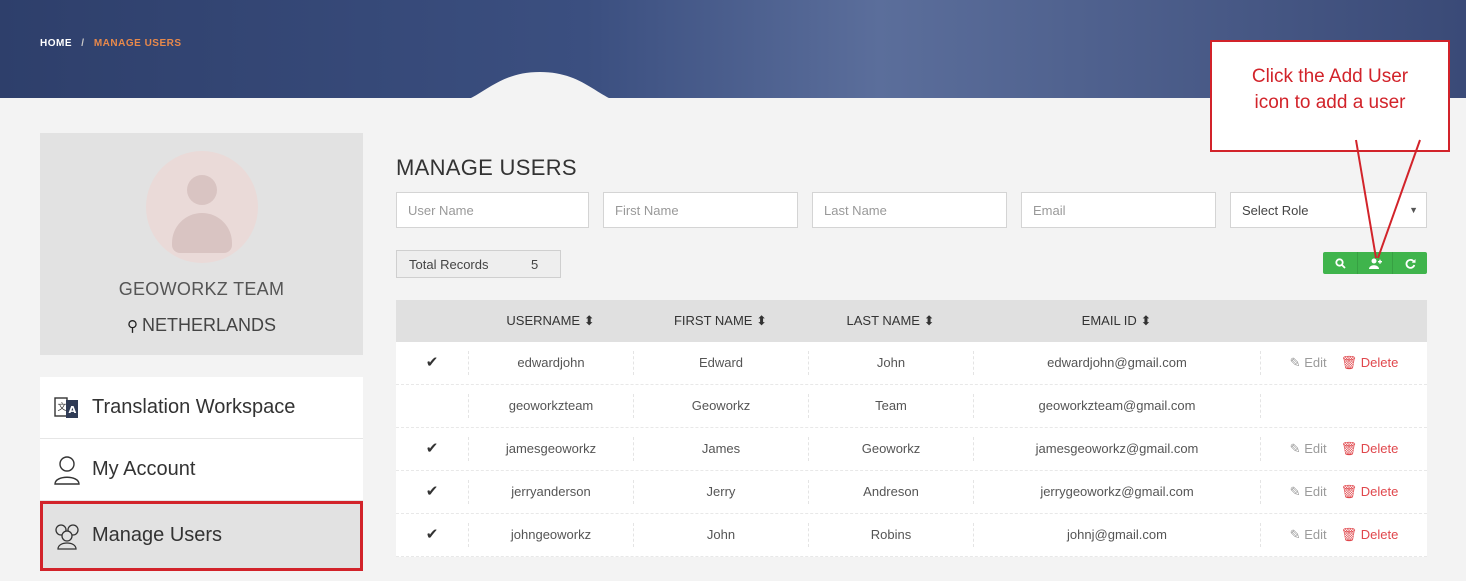  I want to click on cell-last-name: Robins, so click(890, 535).